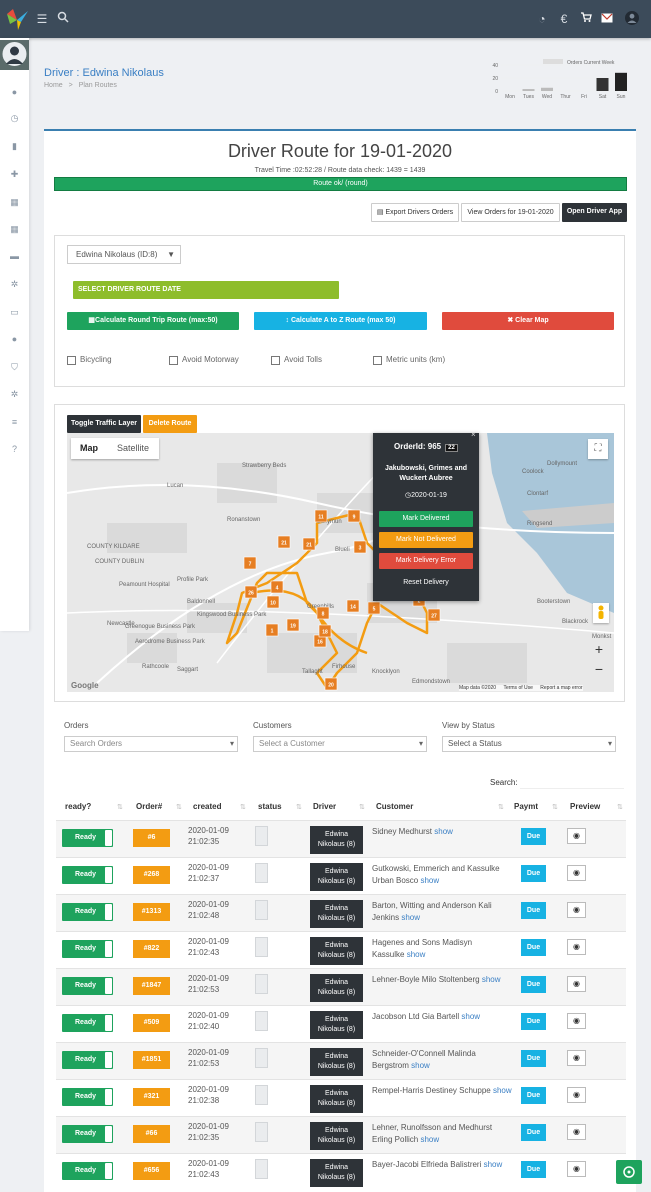 This screenshot has width=651, height=1192. What do you see at coordinates (426, 519) in the screenshot?
I see `mark-delivered-button: Mark Delivered` at bounding box center [426, 519].